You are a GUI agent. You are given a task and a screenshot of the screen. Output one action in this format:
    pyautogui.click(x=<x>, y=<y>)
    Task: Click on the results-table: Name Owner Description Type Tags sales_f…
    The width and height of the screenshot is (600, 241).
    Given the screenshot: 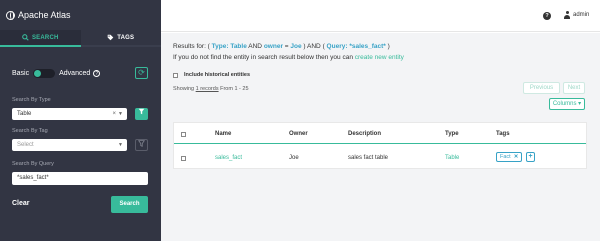 What is the action you would take?
    pyautogui.click(x=380, y=145)
    